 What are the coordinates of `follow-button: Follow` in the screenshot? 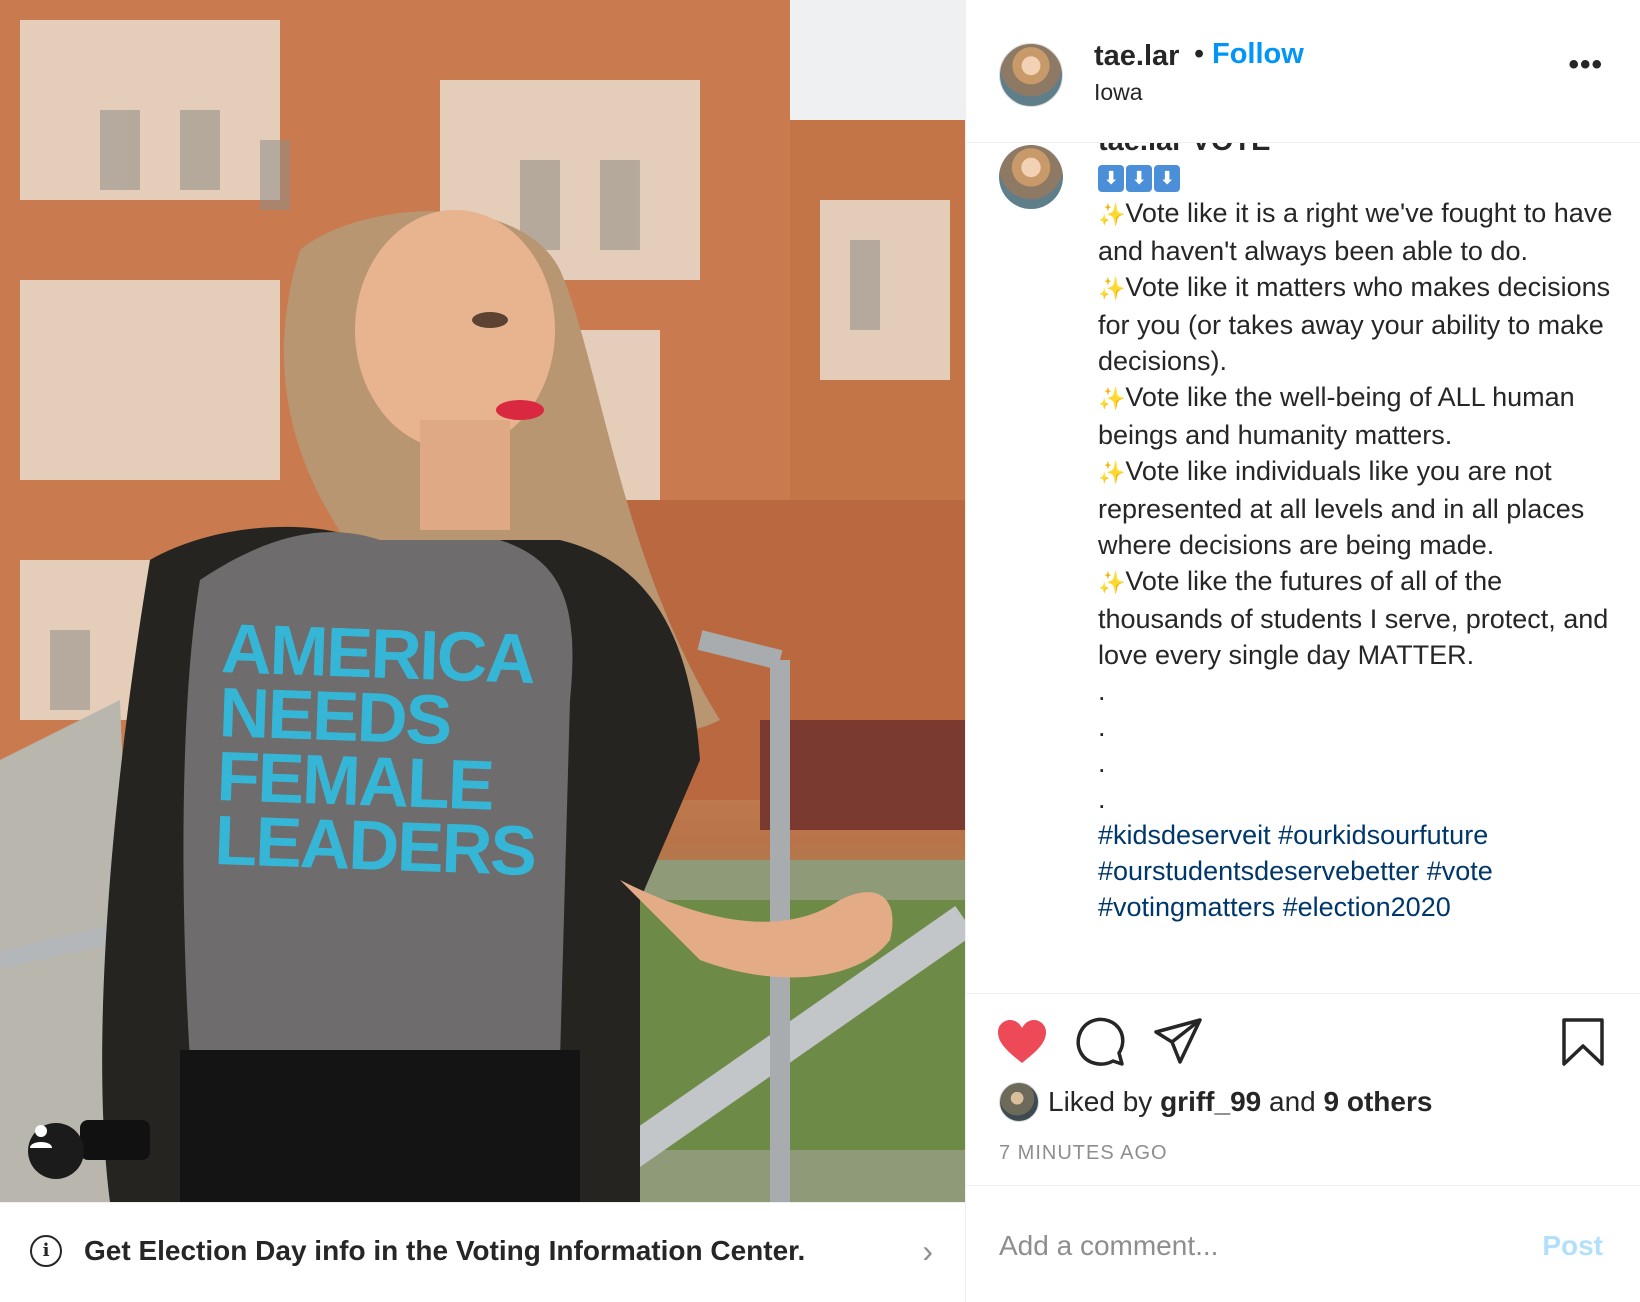 It's located at (1258, 54).